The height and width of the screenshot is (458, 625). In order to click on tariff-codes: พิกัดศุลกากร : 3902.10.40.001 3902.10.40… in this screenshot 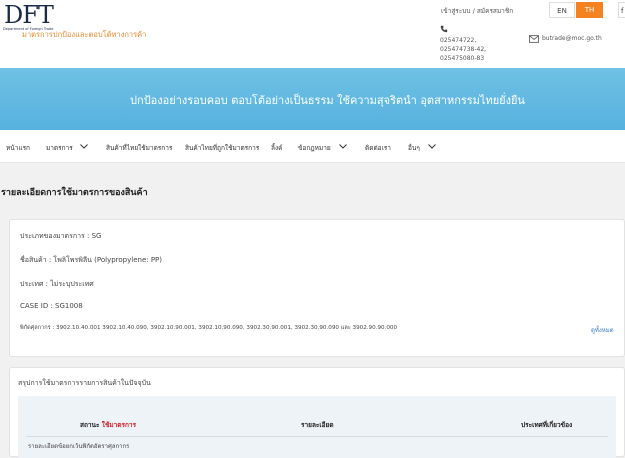, I will do `click(209, 328)`.